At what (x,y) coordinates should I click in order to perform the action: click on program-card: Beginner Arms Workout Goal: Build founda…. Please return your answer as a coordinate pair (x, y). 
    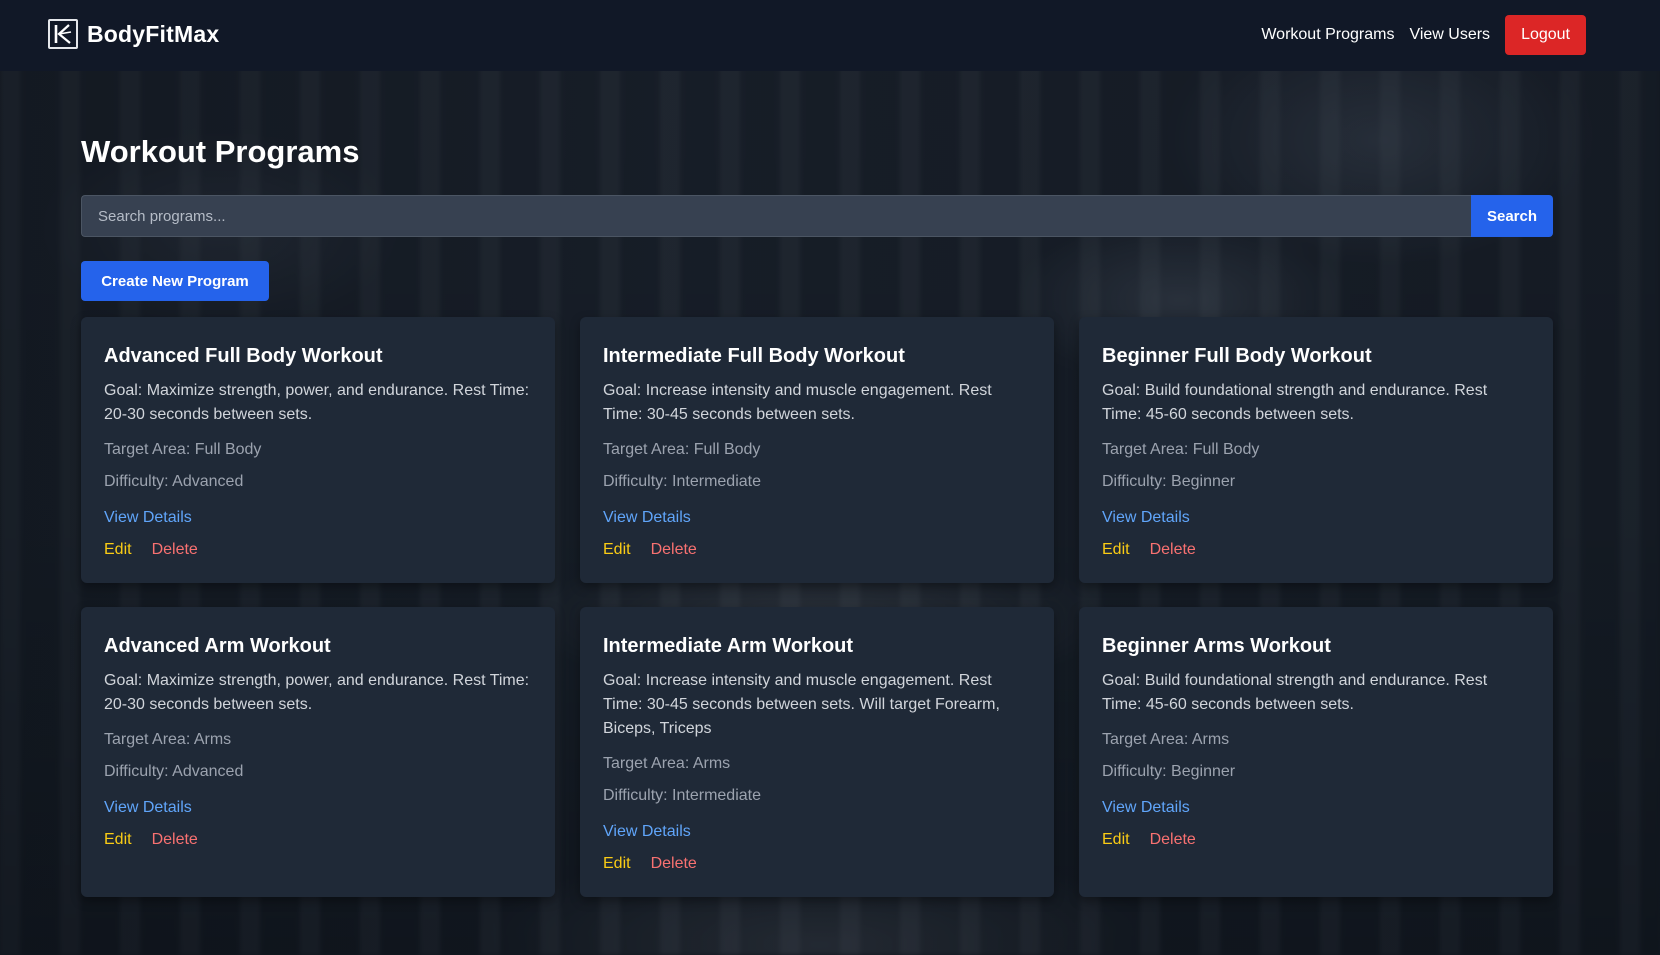
    Looking at the image, I should click on (1316, 752).